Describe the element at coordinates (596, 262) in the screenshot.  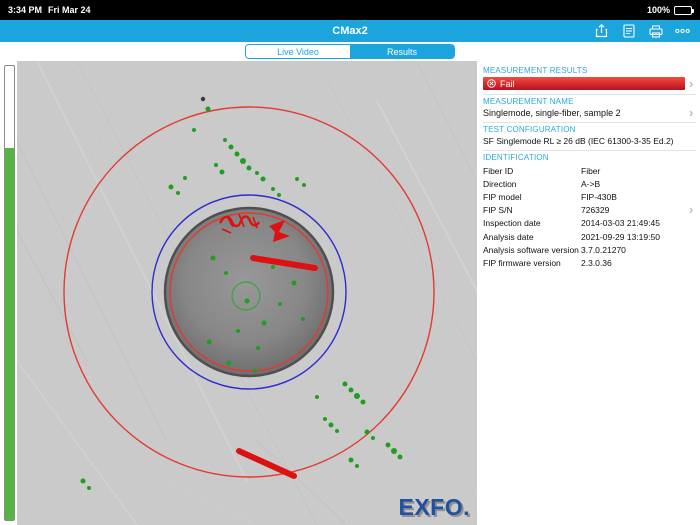
I see `id-value: 2.3.0.36` at that location.